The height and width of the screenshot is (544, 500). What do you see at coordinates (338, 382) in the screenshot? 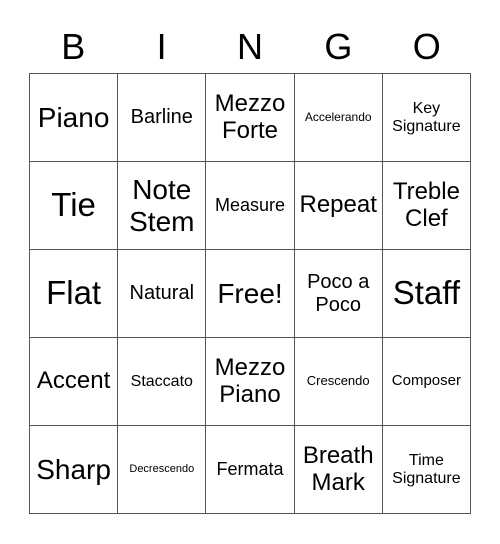
I see `bingo-cell: Crescendo` at bounding box center [338, 382].